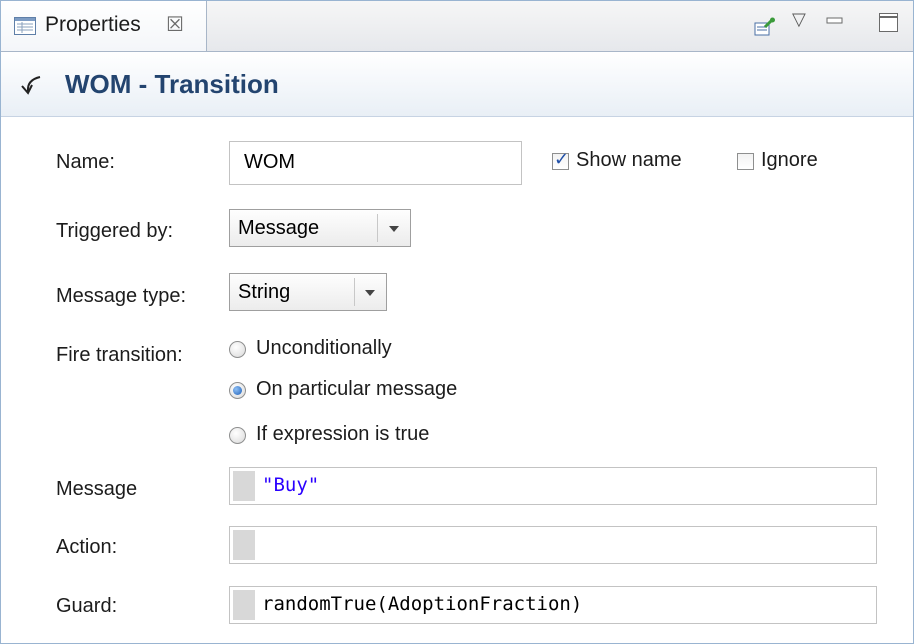 The width and height of the screenshot is (914, 644). I want to click on radio-selected-dot, so click(237, 390).